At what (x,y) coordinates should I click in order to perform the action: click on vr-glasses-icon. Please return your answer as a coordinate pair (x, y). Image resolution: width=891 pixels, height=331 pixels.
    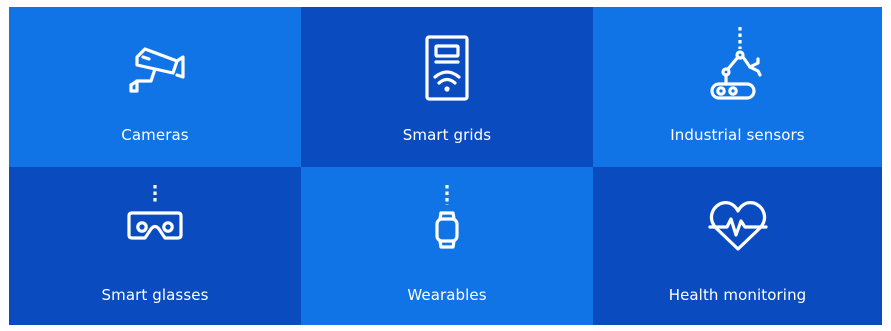
    Looking at the image, I should click on (155, 212).